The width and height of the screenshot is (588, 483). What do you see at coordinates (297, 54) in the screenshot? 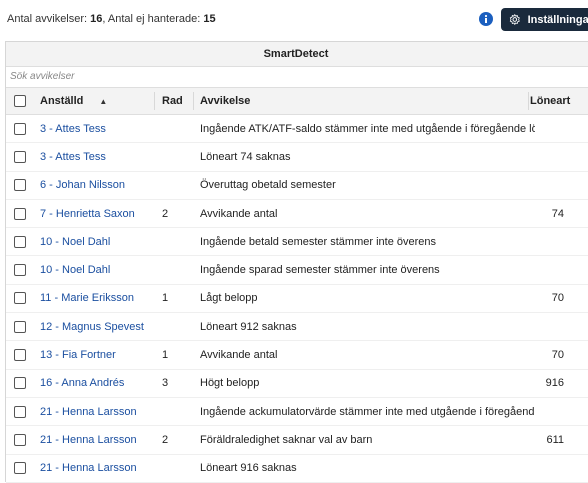
I see `panel-title: SmartDetect` at bounding box center [297, 54].